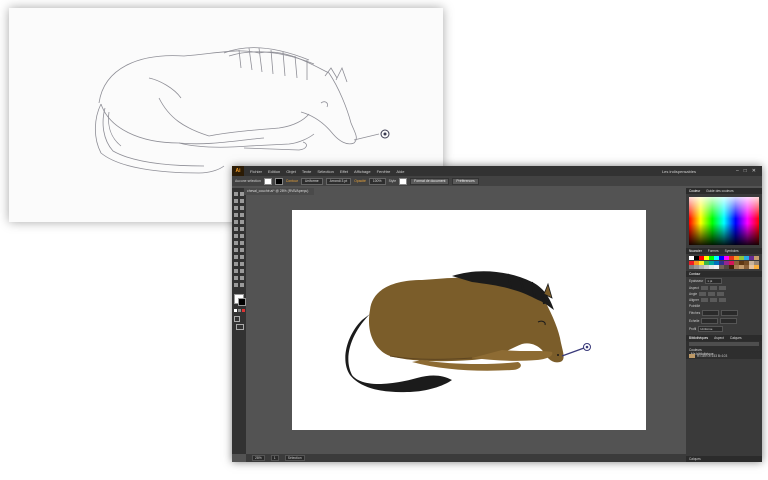  I want to click on library-color-item: R=189 G=153 B=103, so click(724, 356).